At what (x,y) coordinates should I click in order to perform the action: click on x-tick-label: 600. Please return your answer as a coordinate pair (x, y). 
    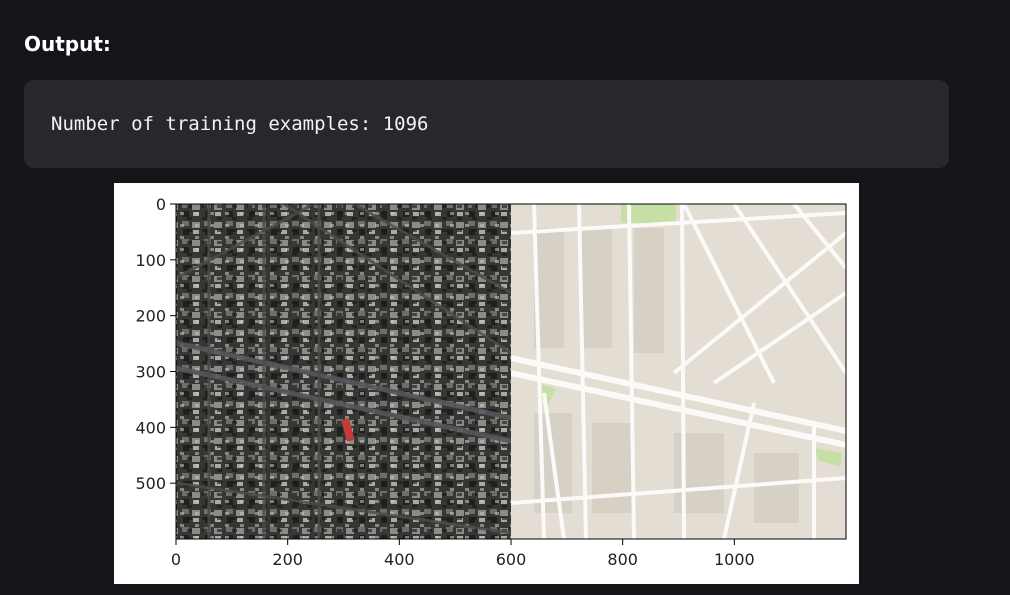
    Looking at the image, I should click on (511, 559).